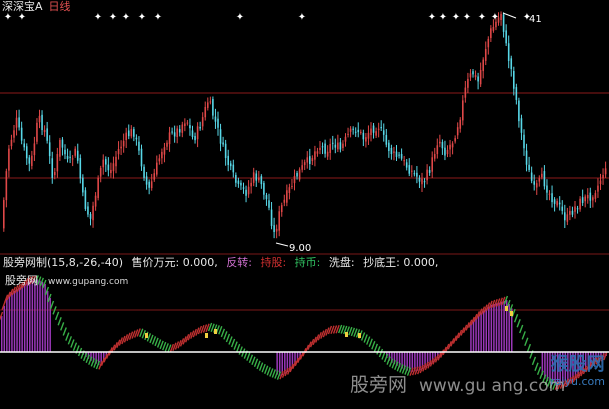  Describe the element at coordinates (239, 262) in the screenshot. I see `indicator-item-reversal: 反转:` at that location.